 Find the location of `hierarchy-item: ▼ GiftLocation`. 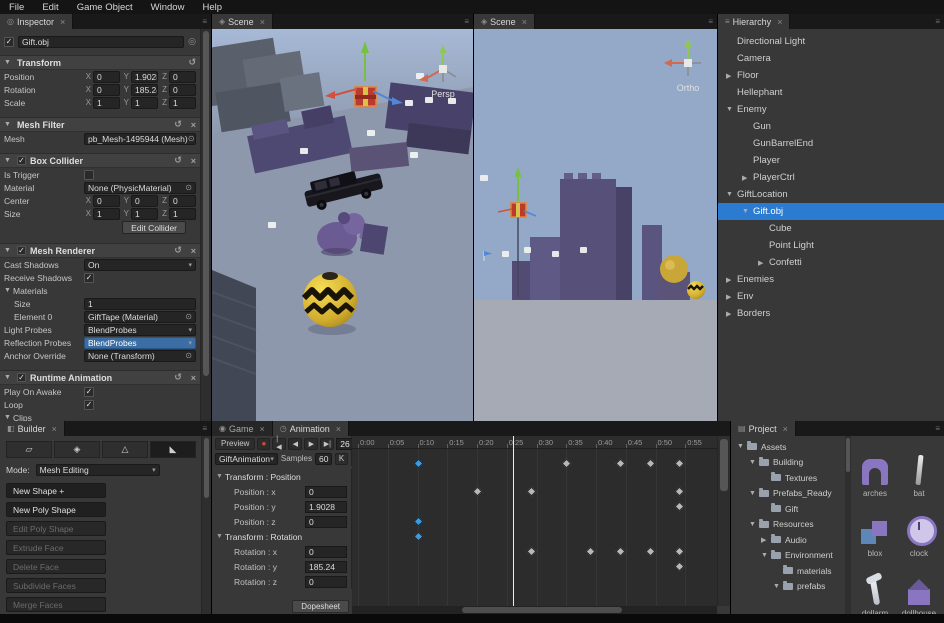

hierarchy-item: ▼ GiftLocation is located at coordinates (831, 194).